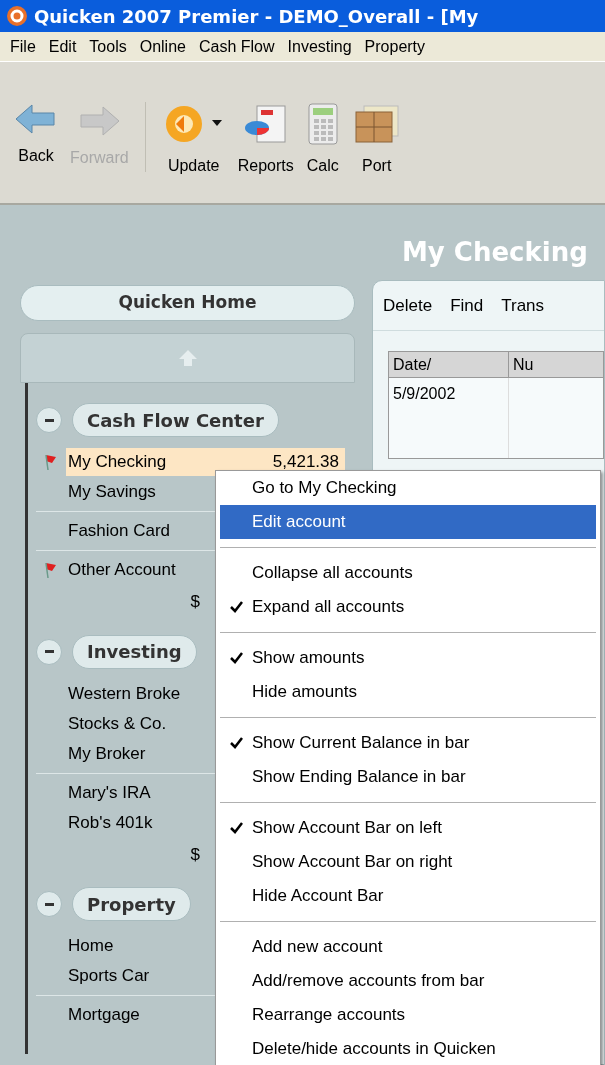  Describe the element at coordinates (256, 16) in the screenshot. I see `window-title: Quicken 2007 Premier - DEMO_Overall - [My` at that location.